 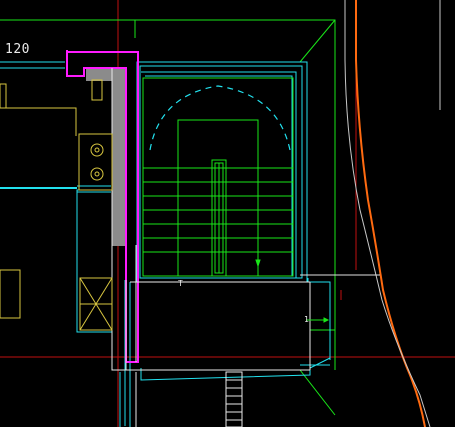 What do you see at coordinates (180, 283) in the screenshot?
I see `stair-mark-t: T` at bounding box center [180, 283].